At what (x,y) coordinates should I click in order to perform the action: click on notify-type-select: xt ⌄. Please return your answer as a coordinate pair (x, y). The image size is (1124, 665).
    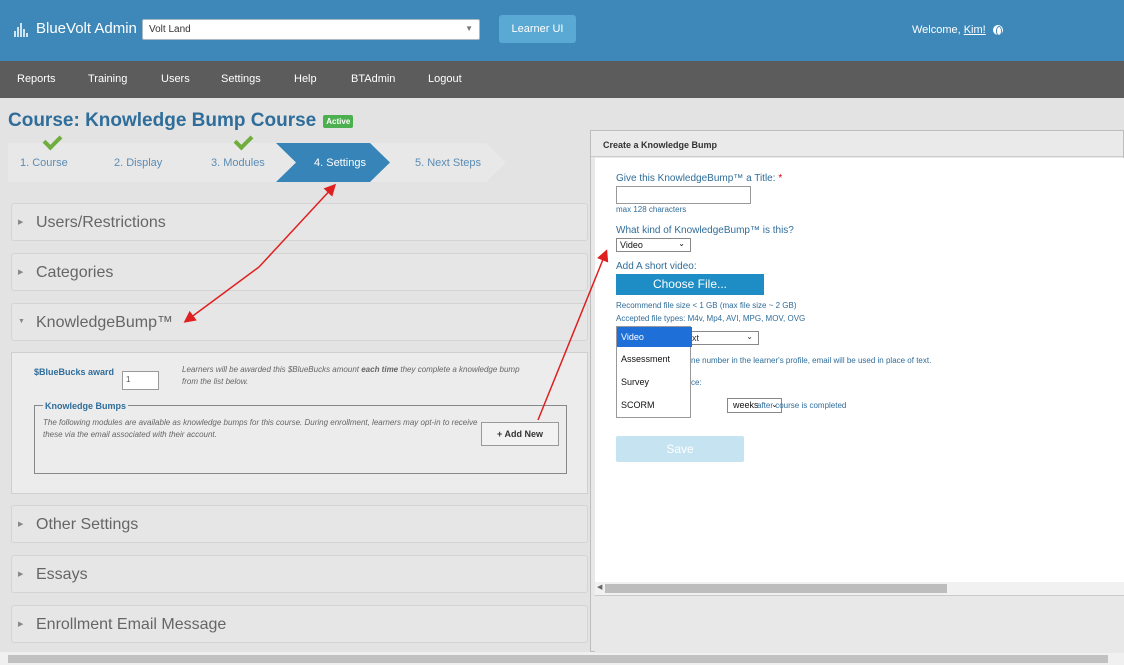
    Looking at the image, I should click on (725, 338).